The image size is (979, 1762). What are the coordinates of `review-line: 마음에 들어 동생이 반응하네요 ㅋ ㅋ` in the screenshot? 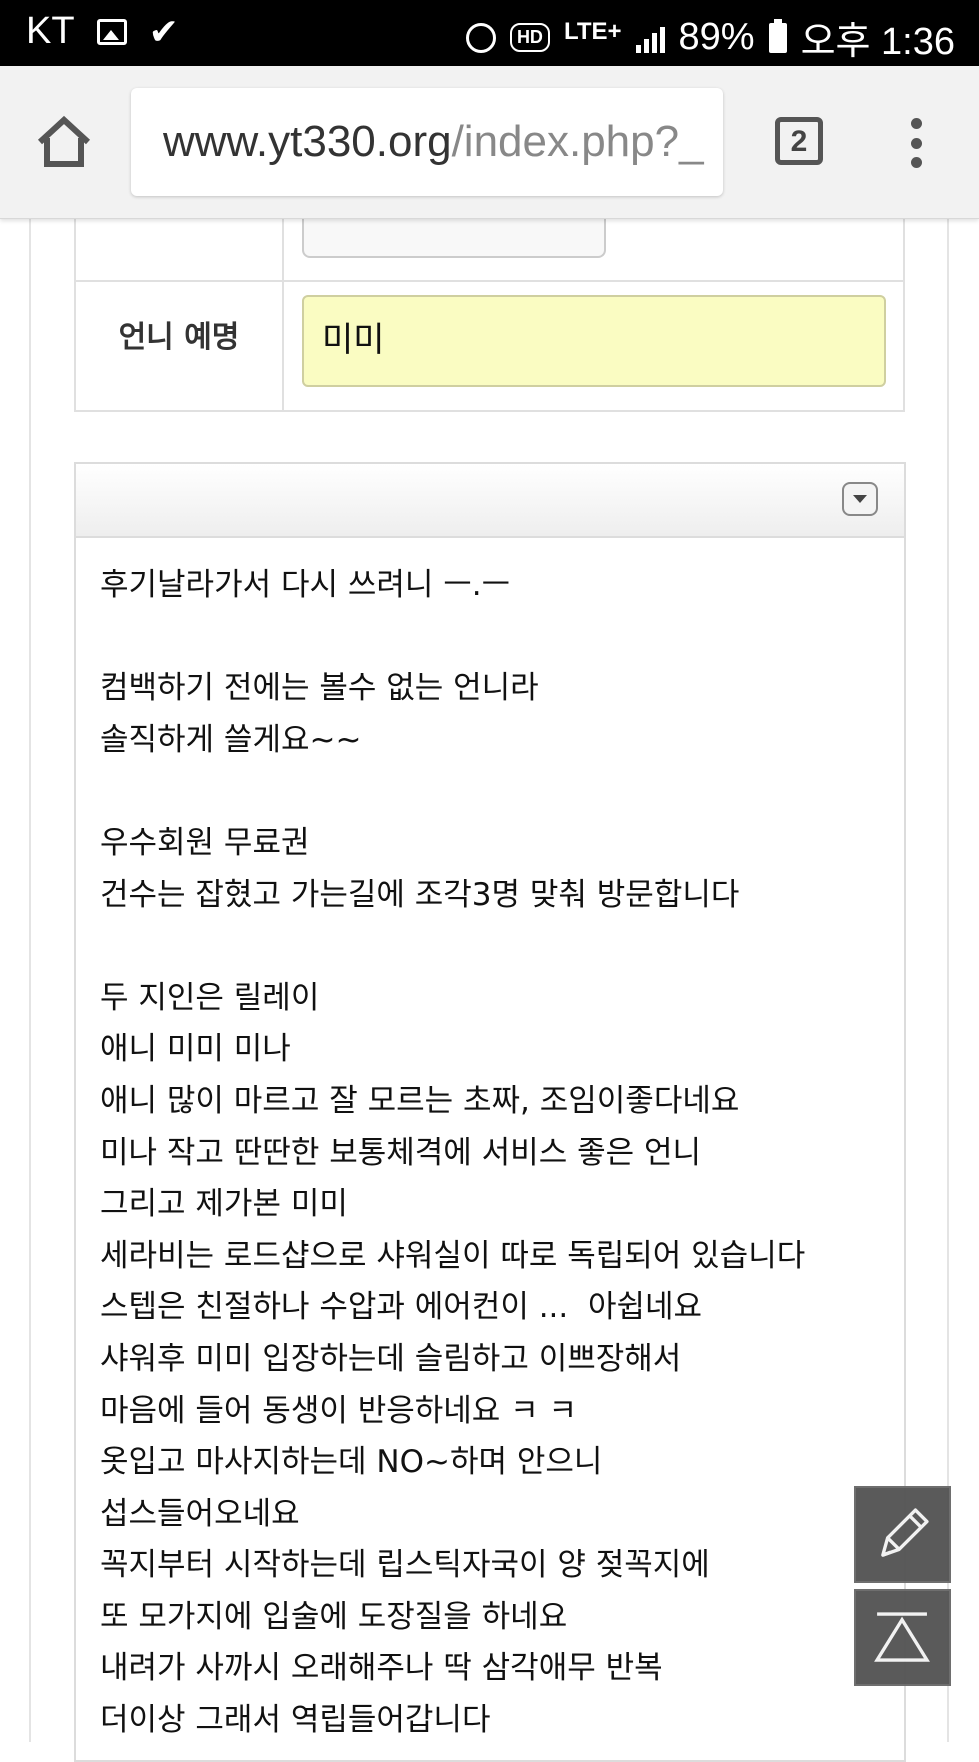 It's located at (339, 1410).